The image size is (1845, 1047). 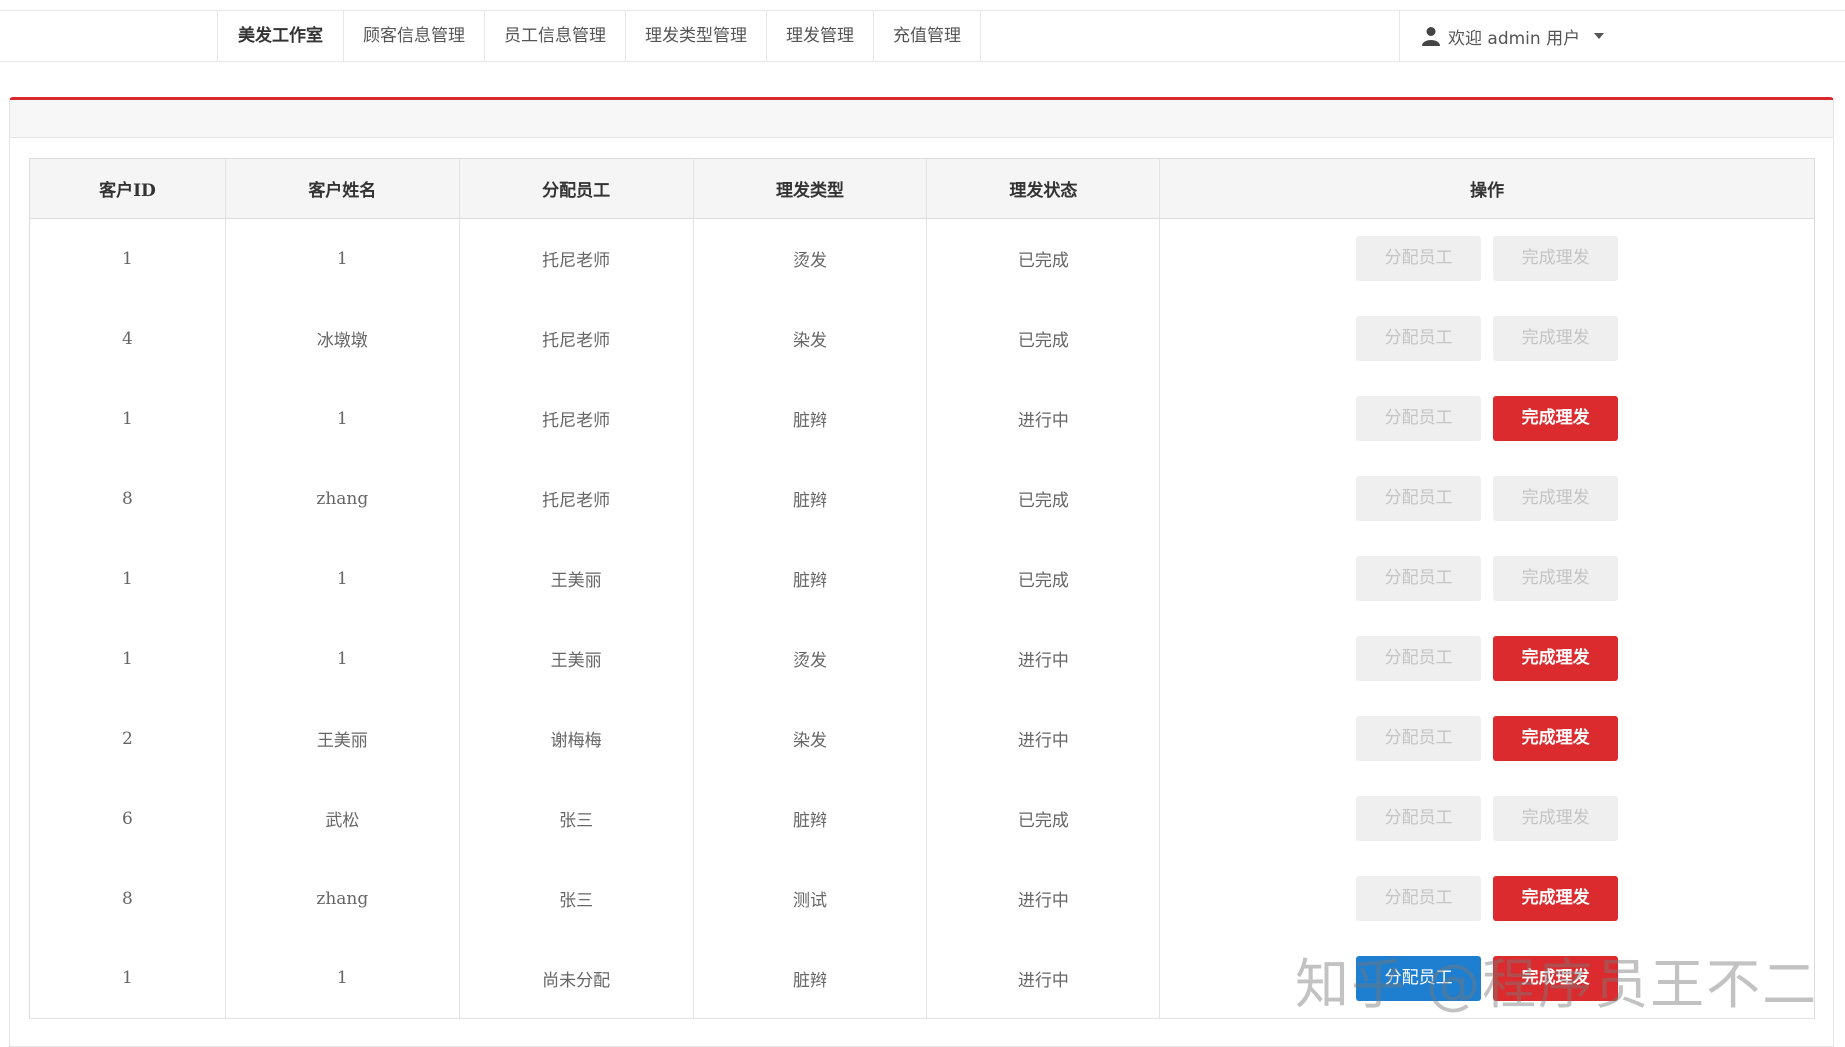 I want to click on cell-haircut-type: 测试, so click(x=810, y=898).